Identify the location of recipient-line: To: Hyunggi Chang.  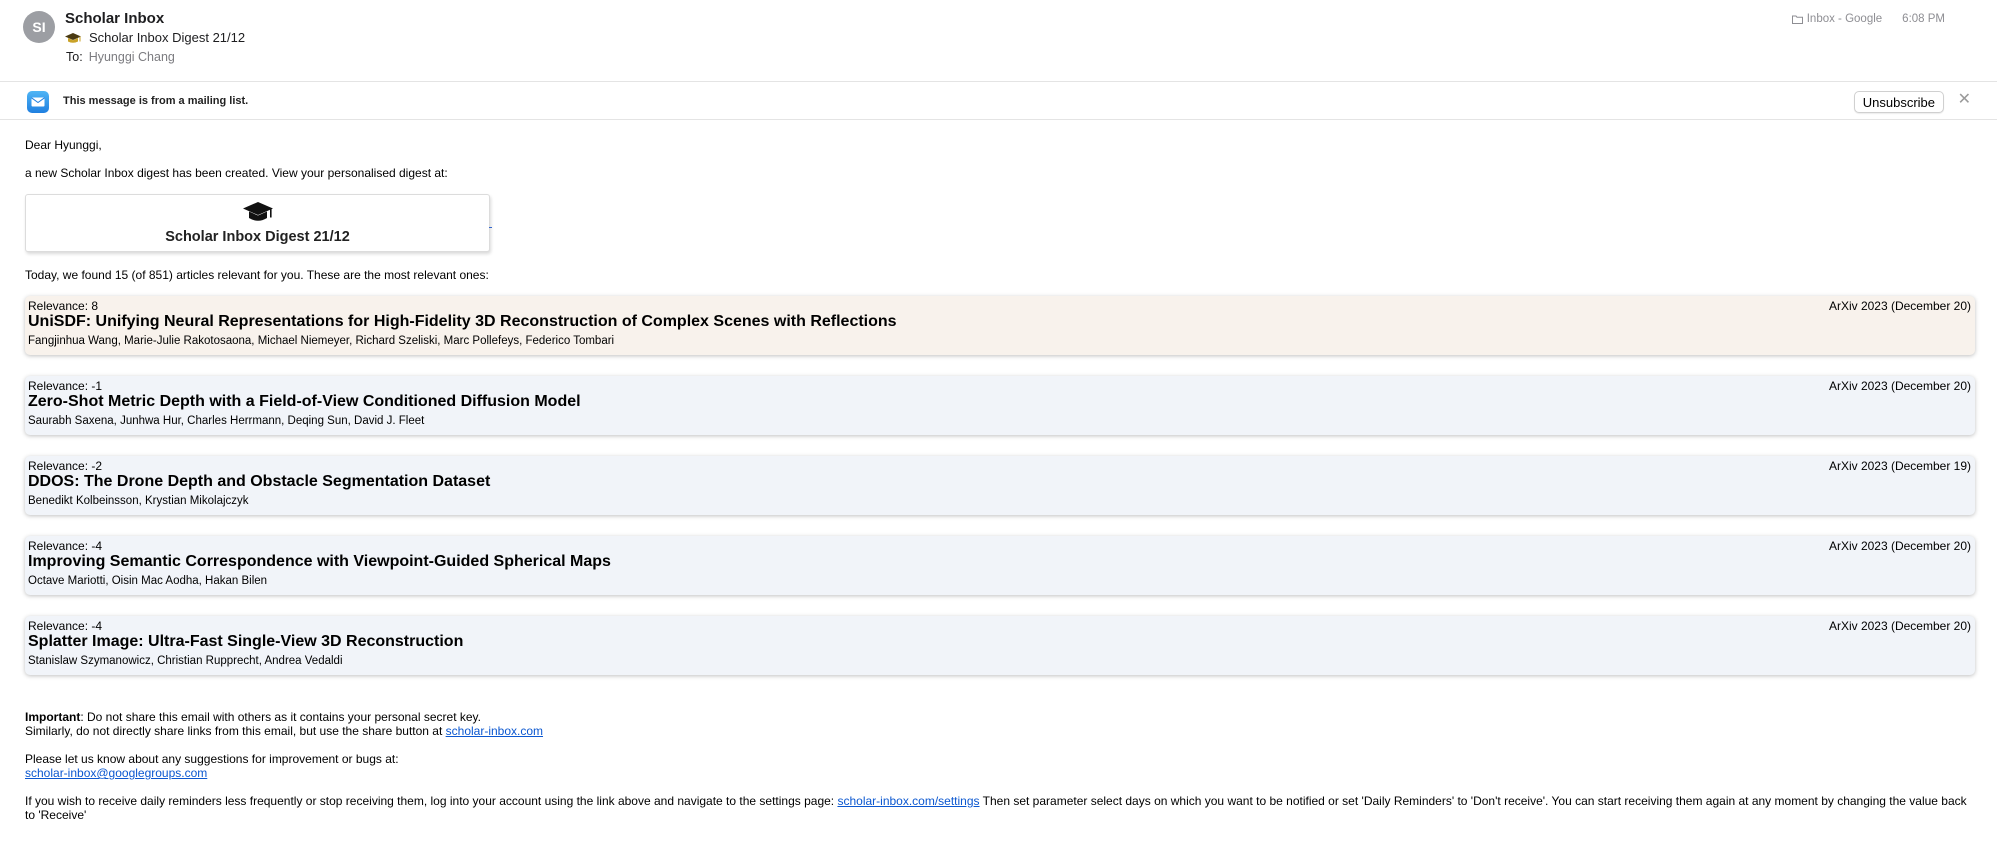
(120, 57).